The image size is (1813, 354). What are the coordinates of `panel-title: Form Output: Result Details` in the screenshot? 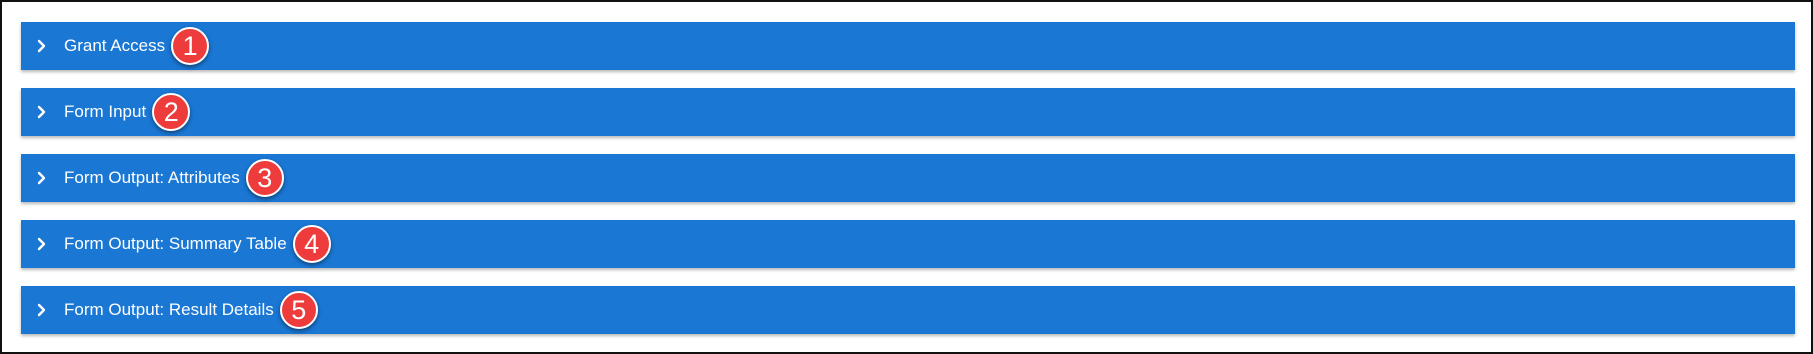 It's located at (169, 309).